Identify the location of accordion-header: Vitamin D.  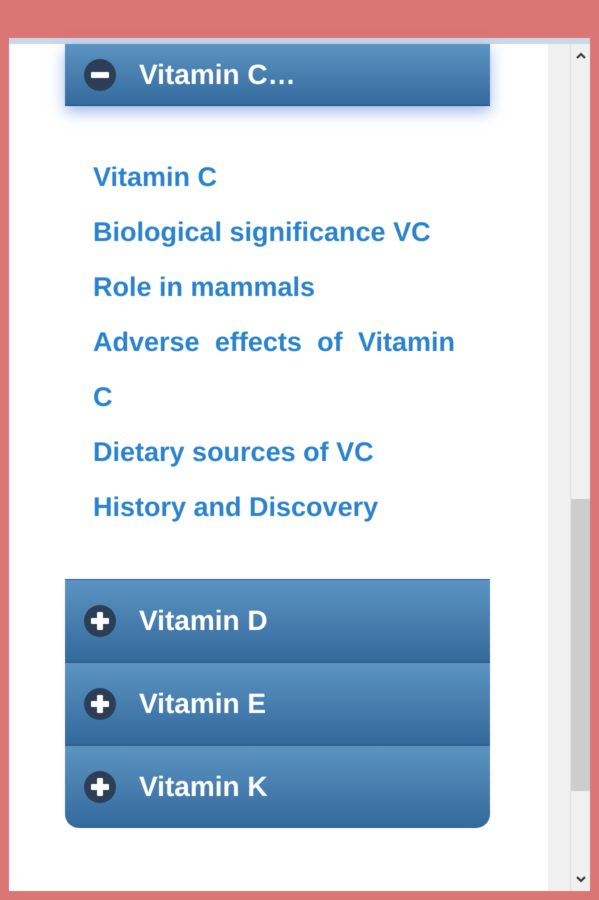
(277, 620).